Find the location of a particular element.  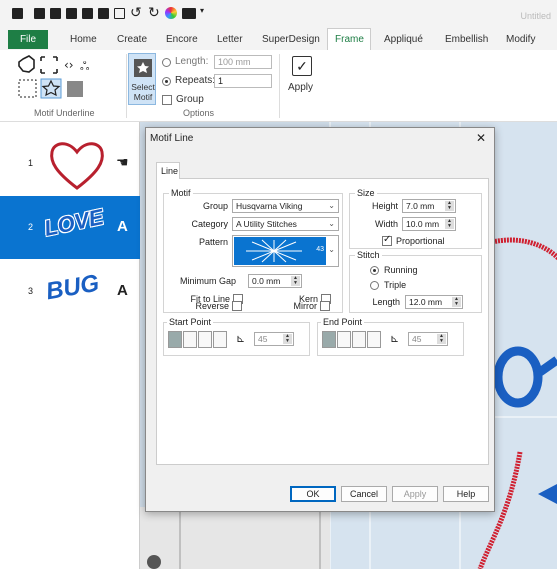

ok-button: OK is located at coordinates (313, 494).